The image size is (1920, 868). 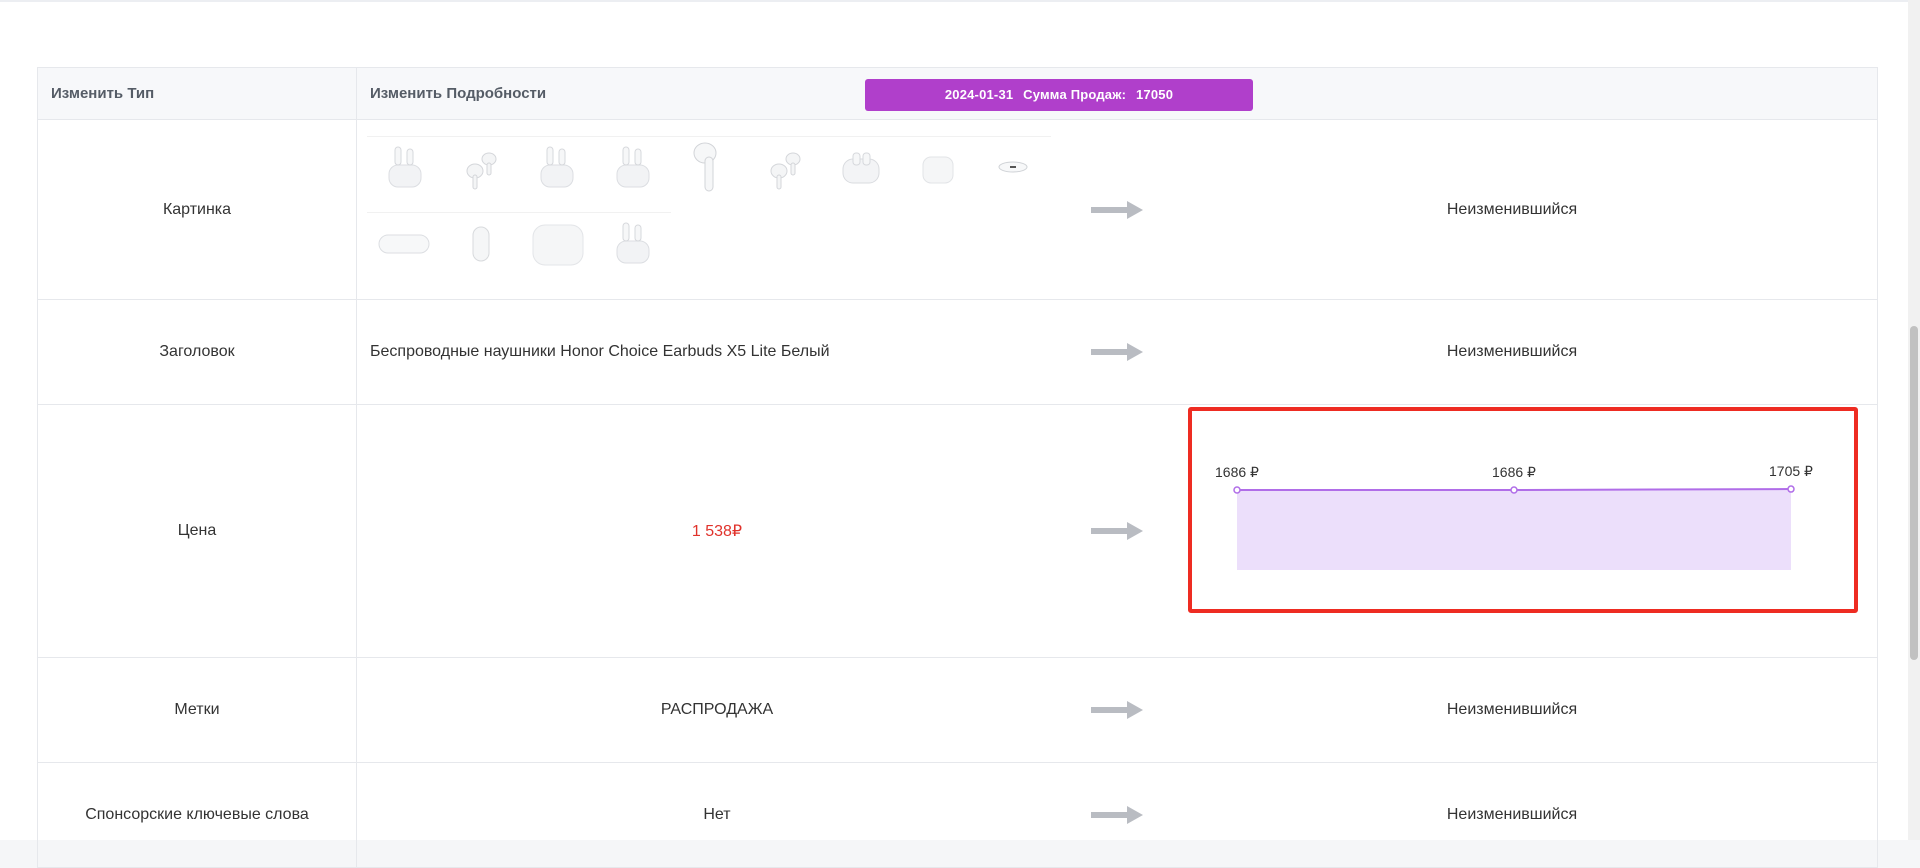 I want to click on earbud-side-icon, so click(x=481, y=242).